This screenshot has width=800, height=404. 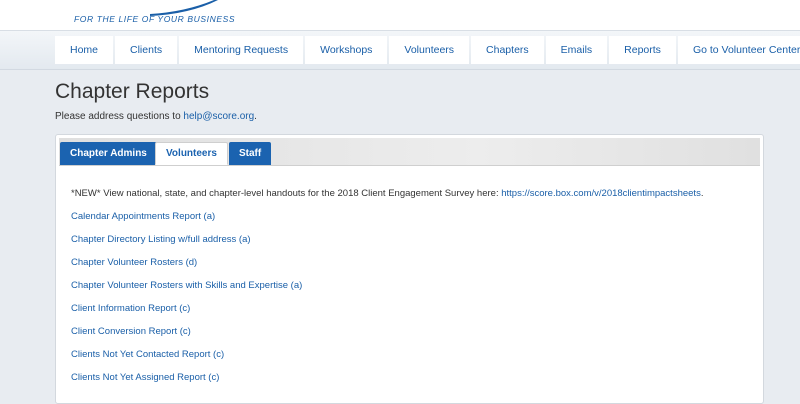 I want to click on page-title: Chapter Reports, so click(x=132, y=91).